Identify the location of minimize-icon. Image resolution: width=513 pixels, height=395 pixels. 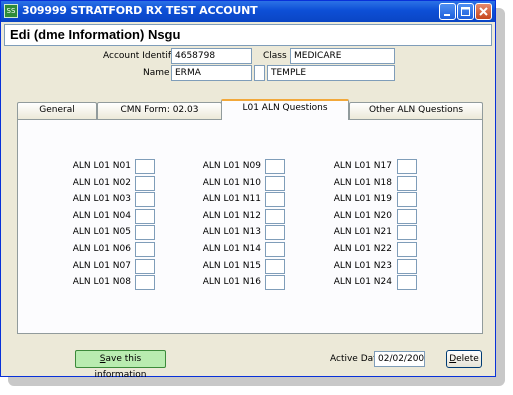
(447, 15).